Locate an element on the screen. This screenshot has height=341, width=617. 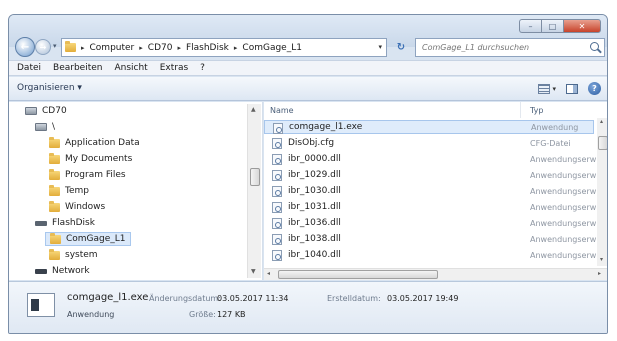
file-row: comgage_l1.exe Anwendung is located at coordinates (429, 127).